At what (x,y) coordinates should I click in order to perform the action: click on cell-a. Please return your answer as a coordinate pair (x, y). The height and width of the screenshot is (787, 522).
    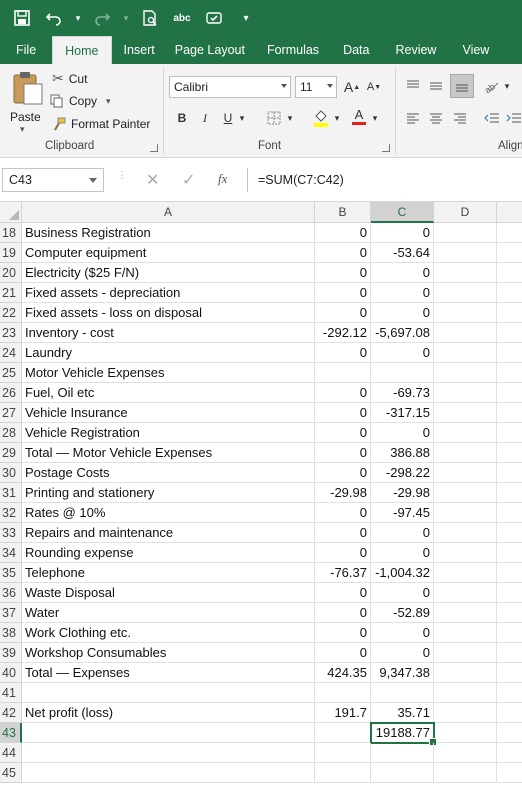
    Looking at the image, I should click on (168, 773).